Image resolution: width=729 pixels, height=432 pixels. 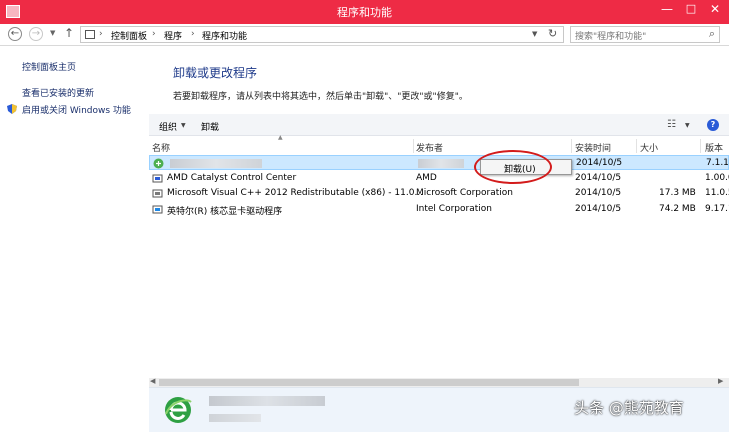 I want to click on shield-icon, so click(x=12, y=109).